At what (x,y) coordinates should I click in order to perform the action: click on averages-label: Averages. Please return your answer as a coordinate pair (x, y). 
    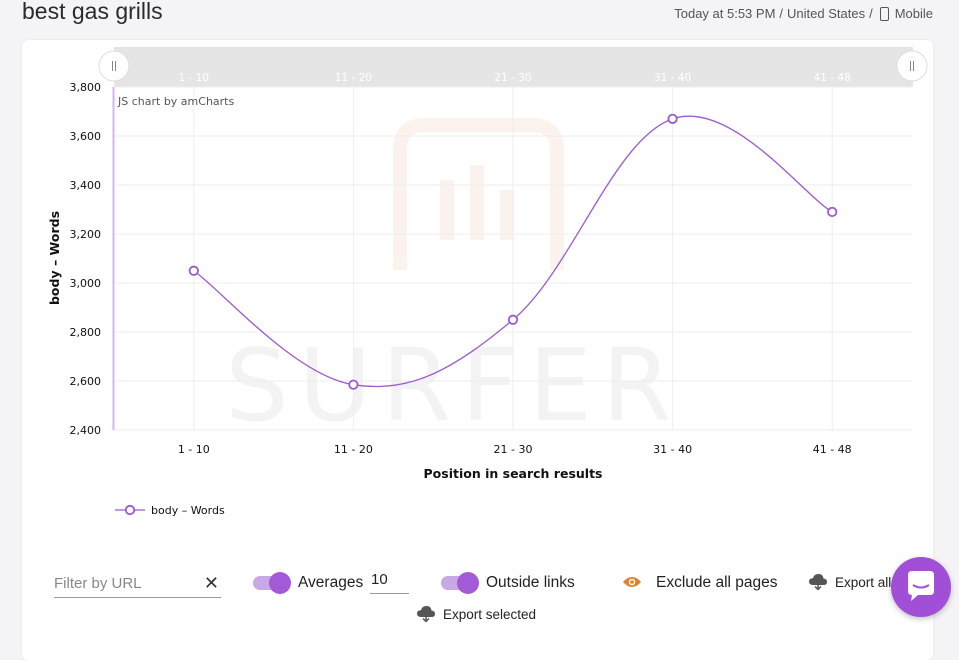
    Looking at the image, I should click on (331, 582).